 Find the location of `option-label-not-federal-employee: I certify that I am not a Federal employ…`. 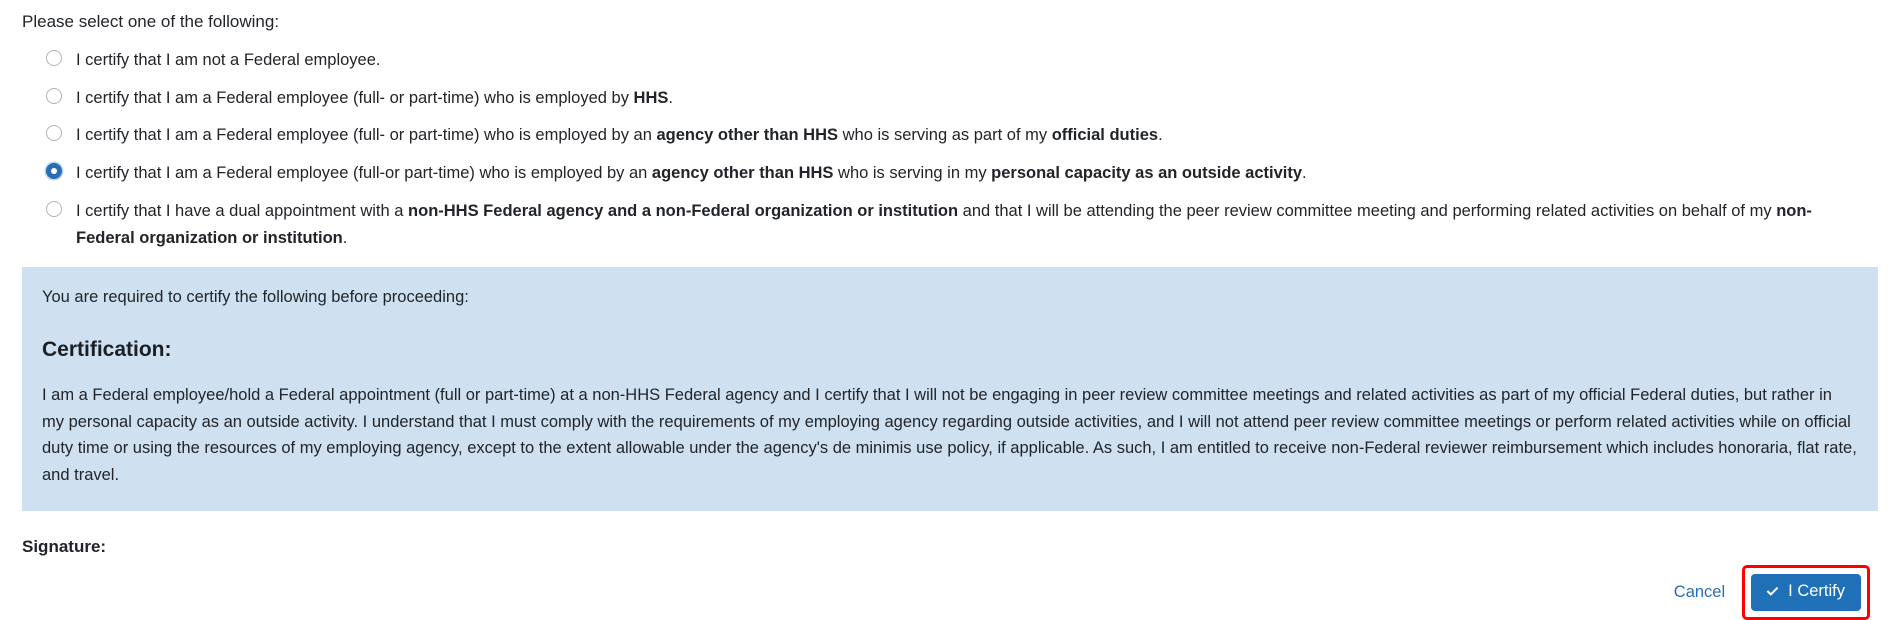

option-label-not-federal-employee: I certify that I am not a Federal employ… is located at coordinates (228, 59).